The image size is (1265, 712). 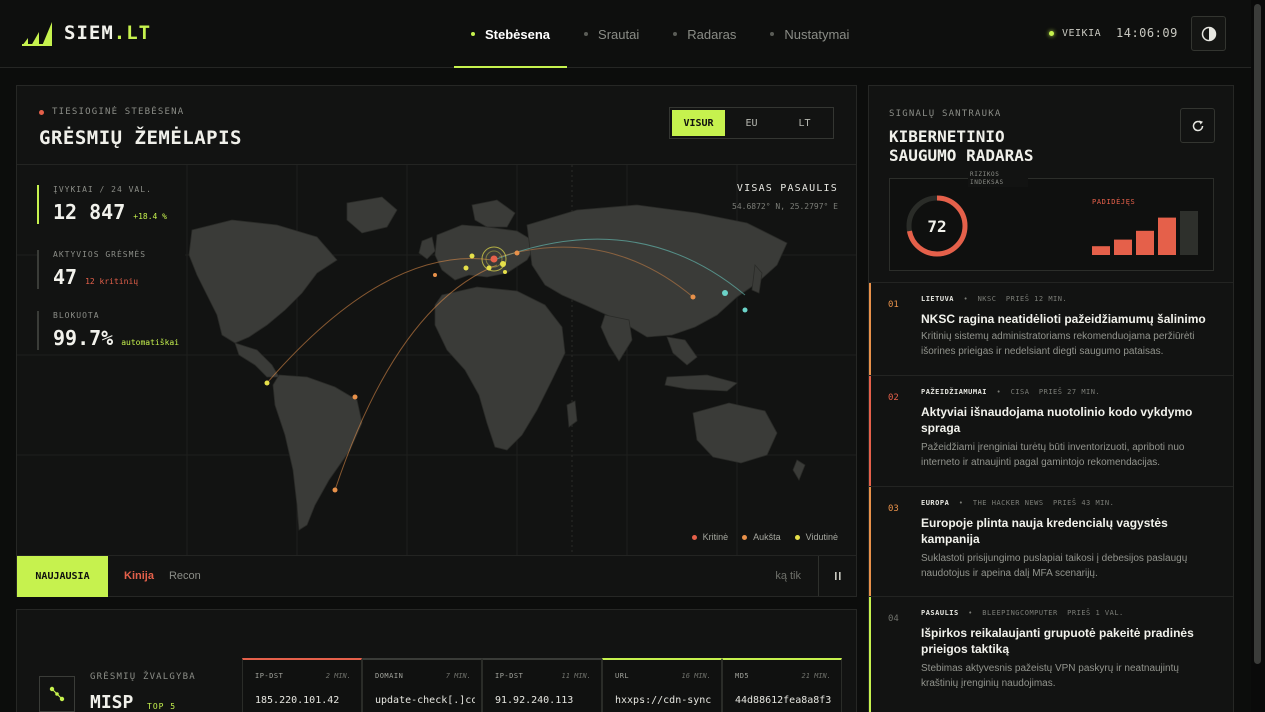 I want to click on theme-toggle-button, so click(x=1208, y=33).